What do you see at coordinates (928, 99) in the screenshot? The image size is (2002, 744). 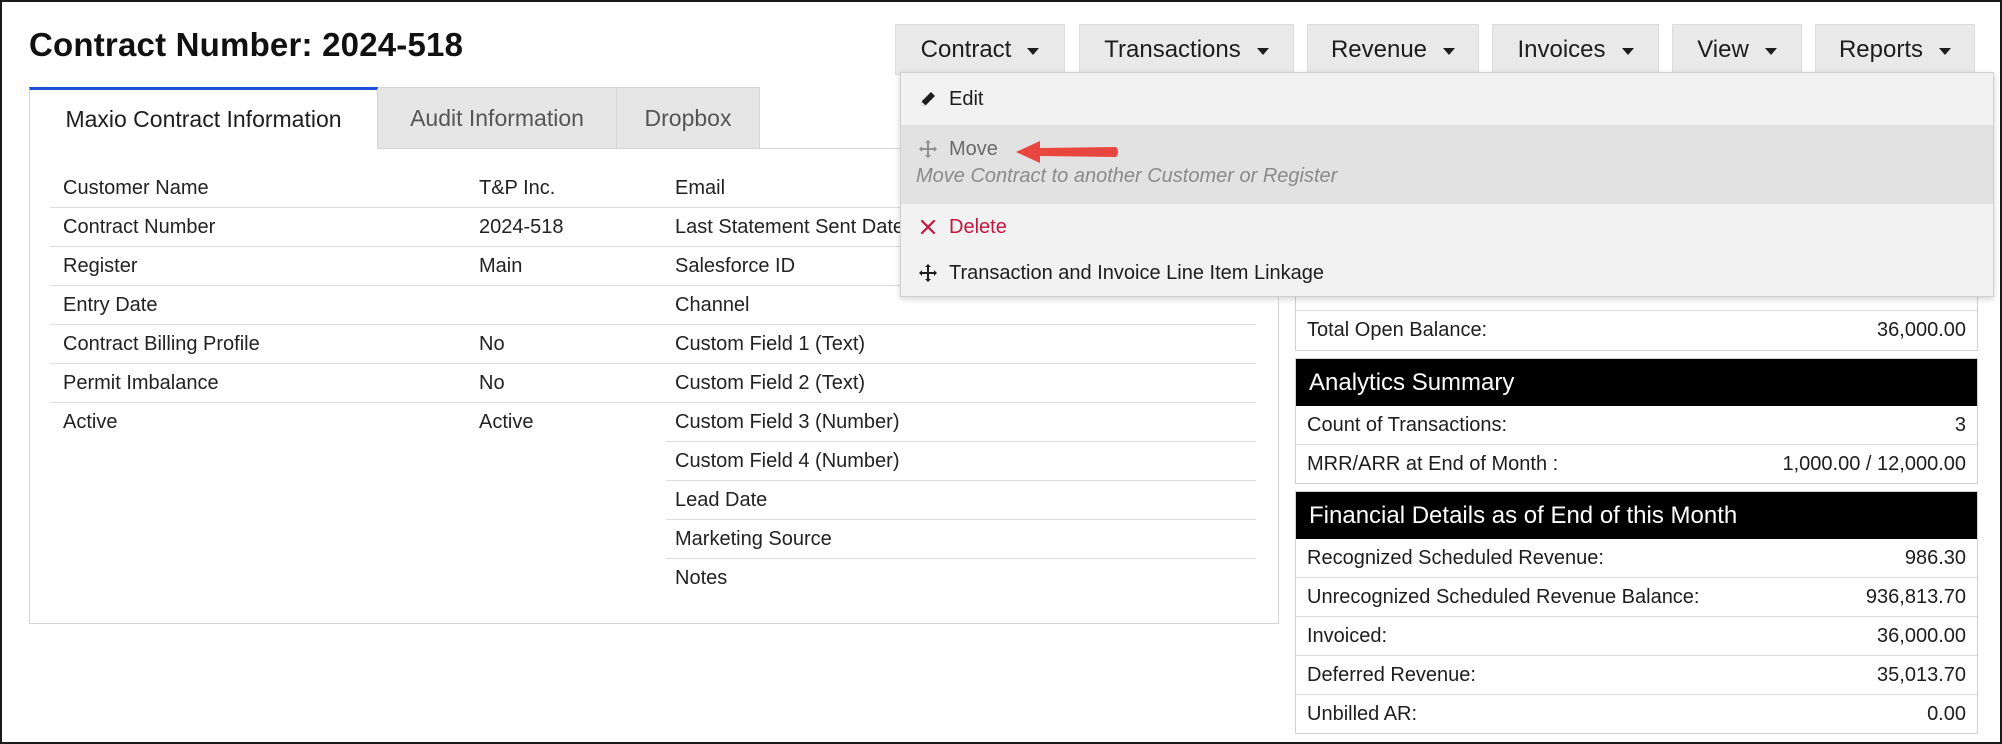 I see `pencil-icon` at bounding box center [928, 99].